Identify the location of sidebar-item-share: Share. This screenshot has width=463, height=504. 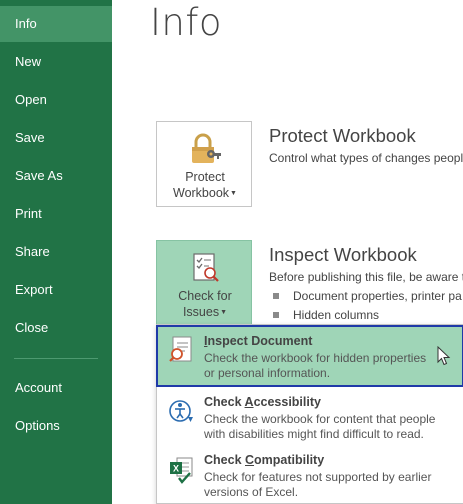
(56, 252).